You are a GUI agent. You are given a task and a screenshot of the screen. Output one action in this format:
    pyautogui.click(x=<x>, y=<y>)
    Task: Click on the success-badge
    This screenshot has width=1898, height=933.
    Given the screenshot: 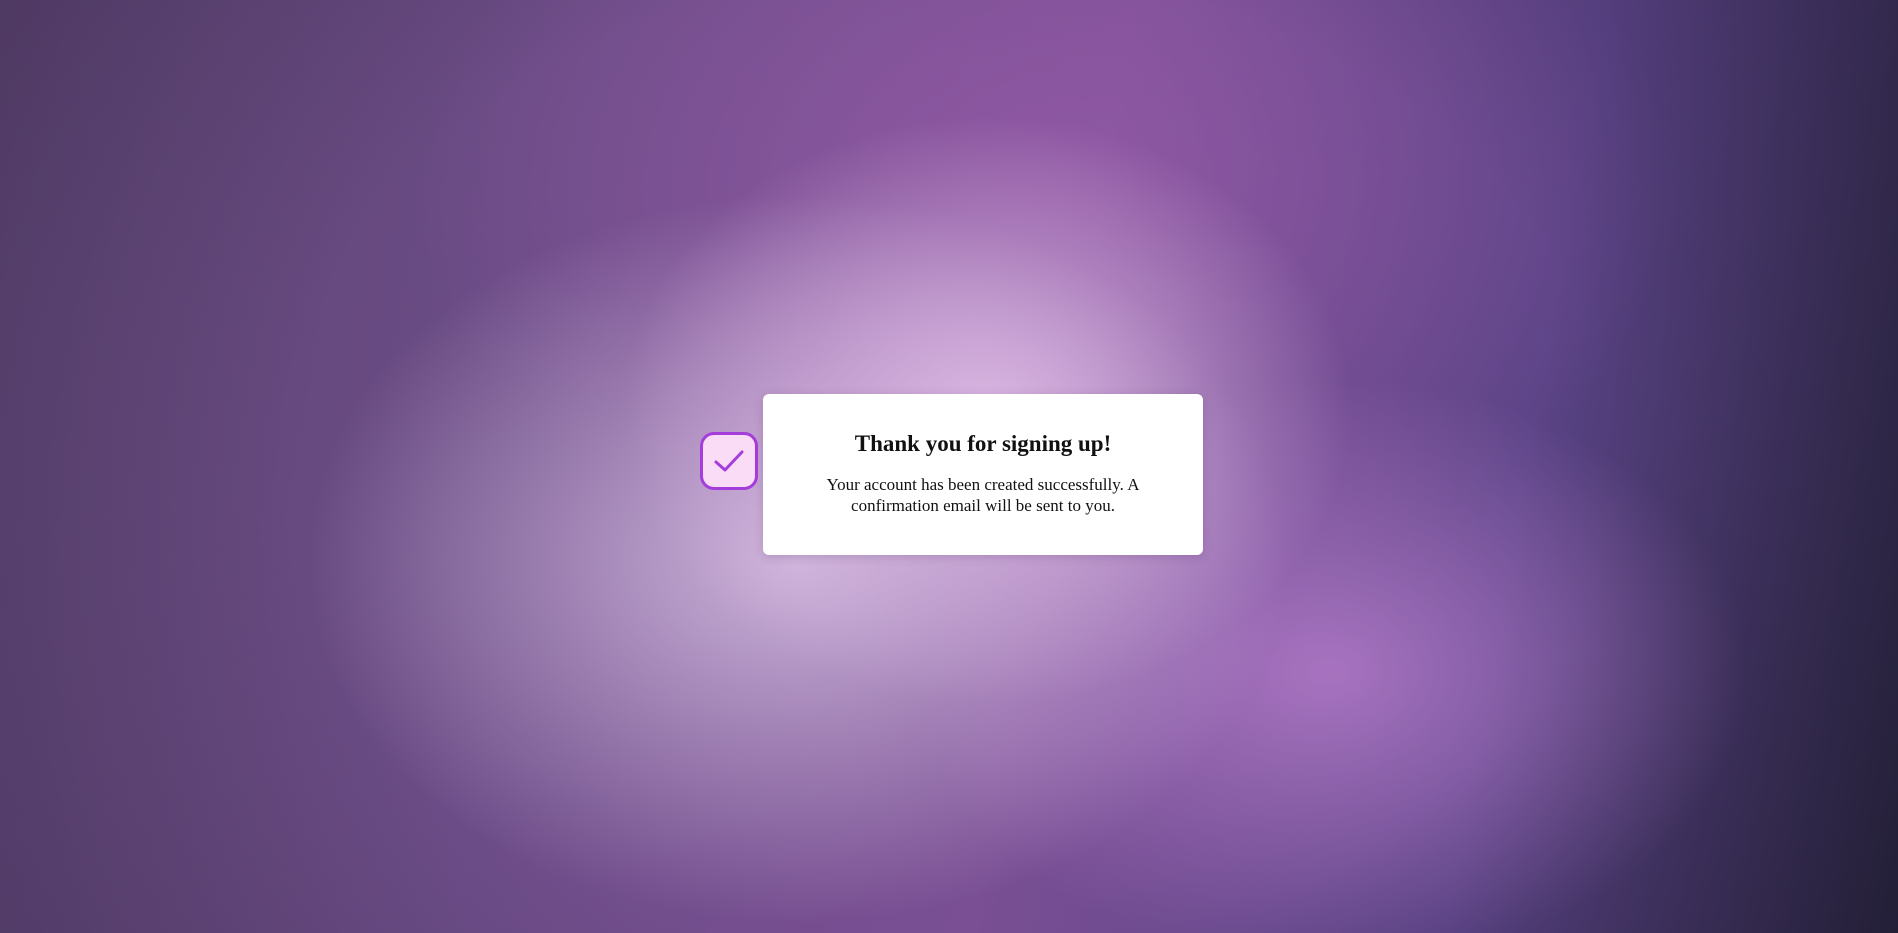 What is the action you would take?
    pyautogui.click(x=729, y=461)
    